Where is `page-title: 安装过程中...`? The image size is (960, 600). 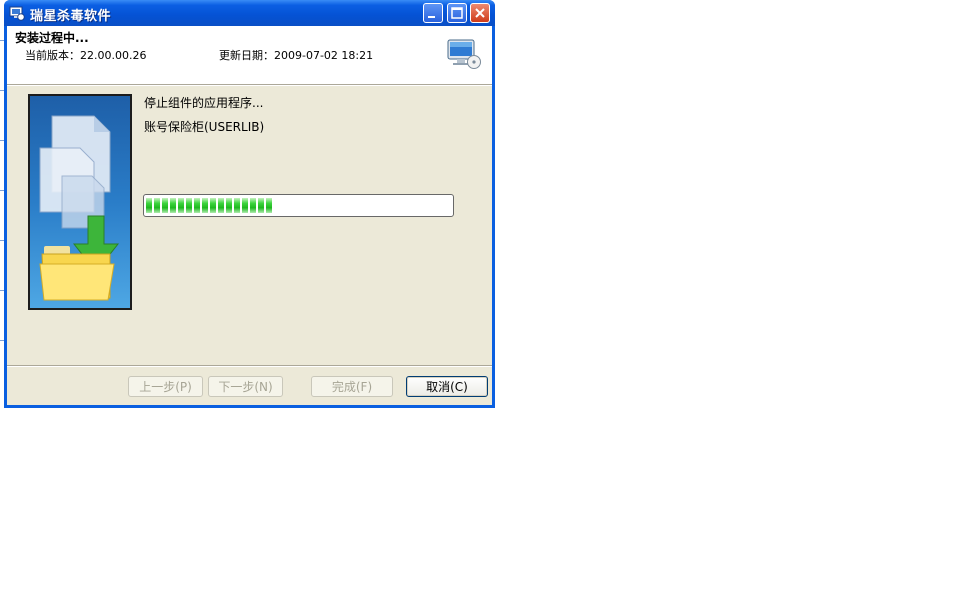
page-title: 安装过程中... is located at coordinates (52, 38).